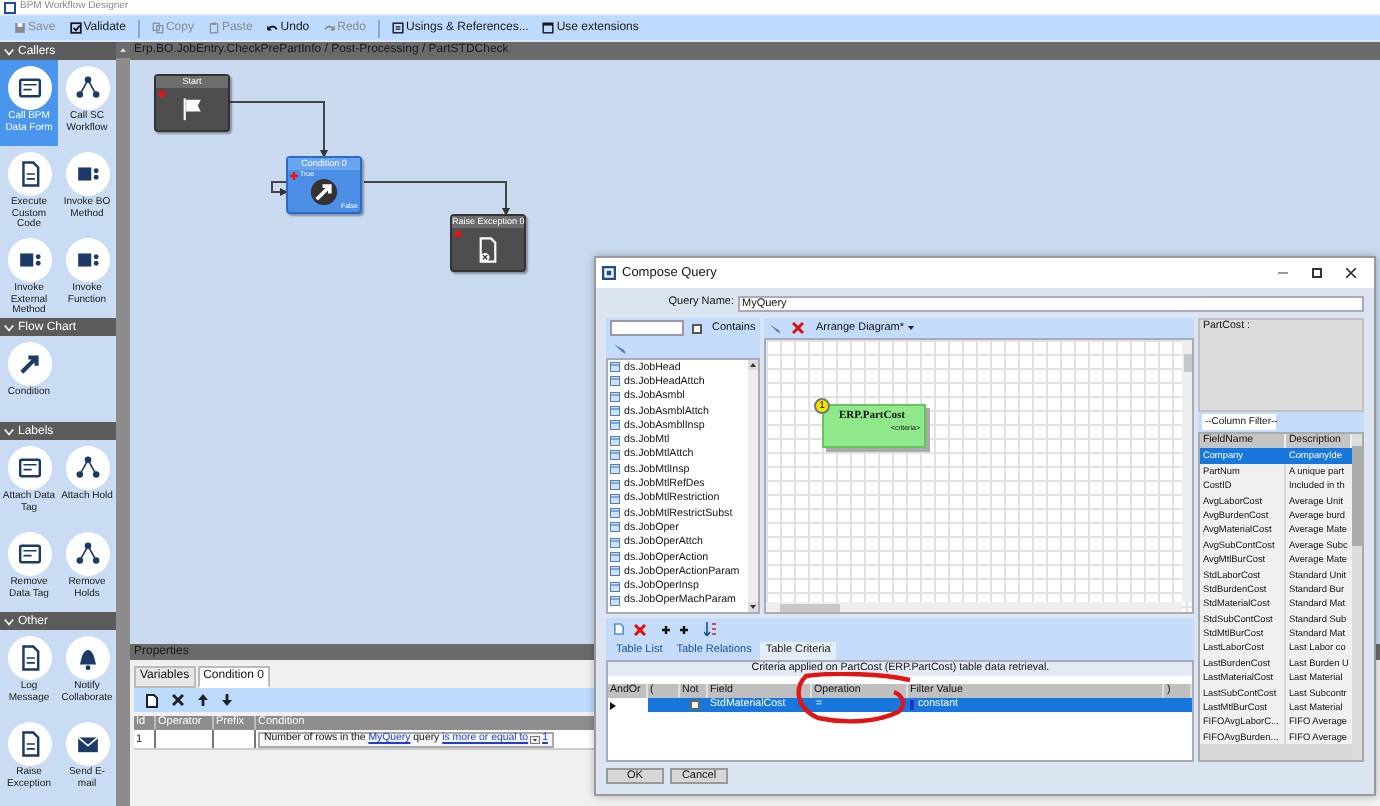 The width and height of the screenshot is (1380, 806). I want to click on checkbox-icon, so click(75, 28).